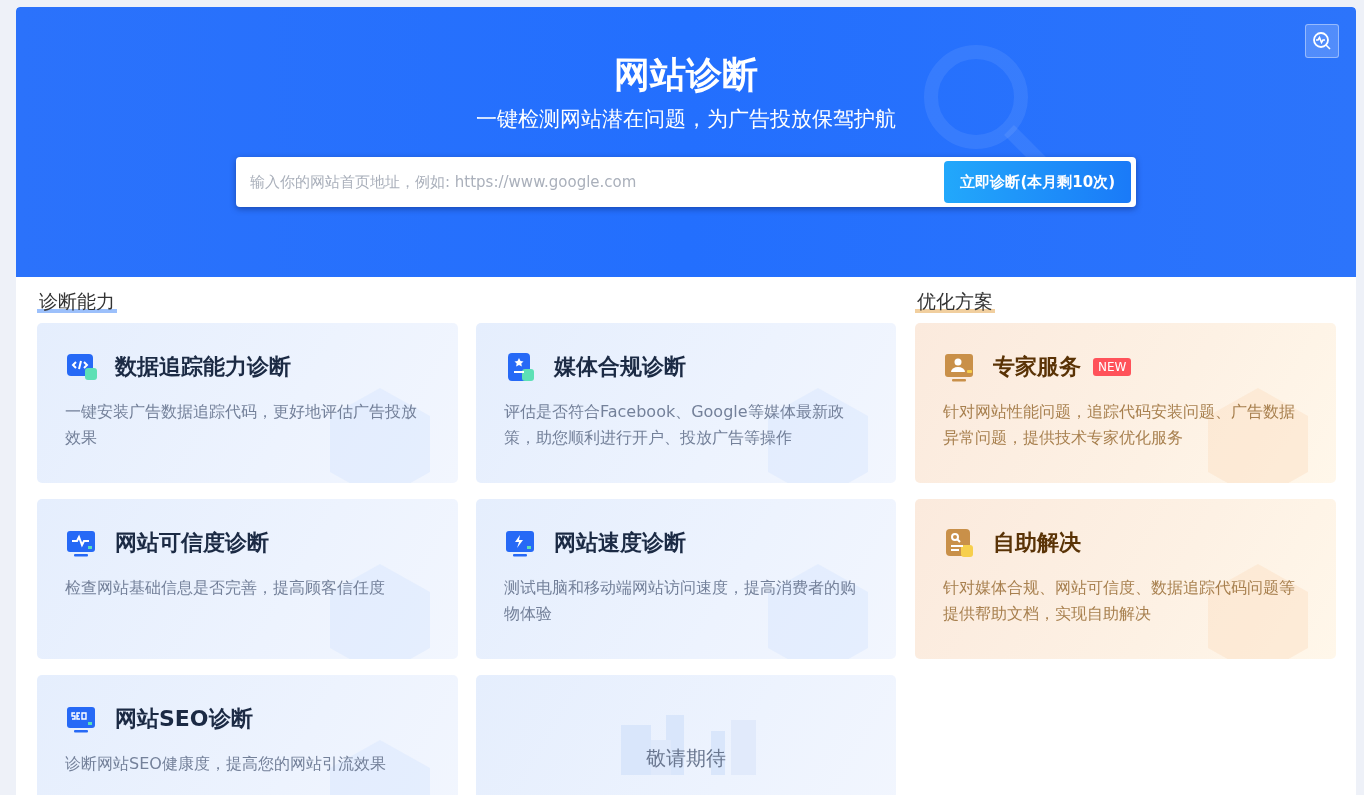 The image size is (1364, 795). What do you see at coordinates (1119, 601) in the screenshot?
I see `card-description: 针对媒体合规、网站可信度、数据追踪代码问题等提供帮助文档，实现自助解决` at bounding box center [1119, 601].